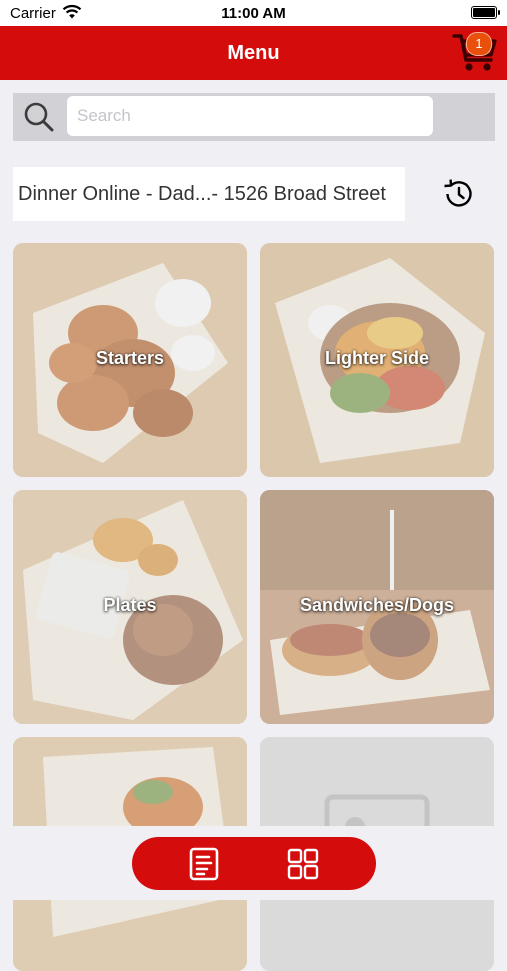  Describe the element at coordinates (485, 12) in the screenshot. I see `battery-icon` at that location.